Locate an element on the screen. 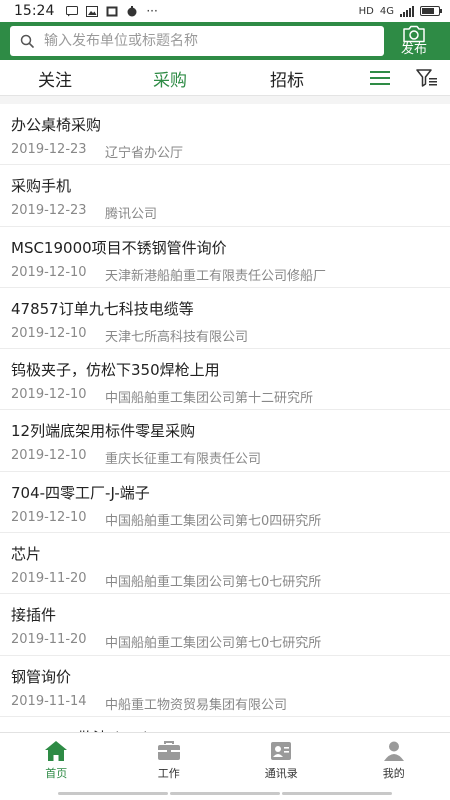 This screenshot has width=450, height=800. contacts-icon is located at coordinates (281, 751).